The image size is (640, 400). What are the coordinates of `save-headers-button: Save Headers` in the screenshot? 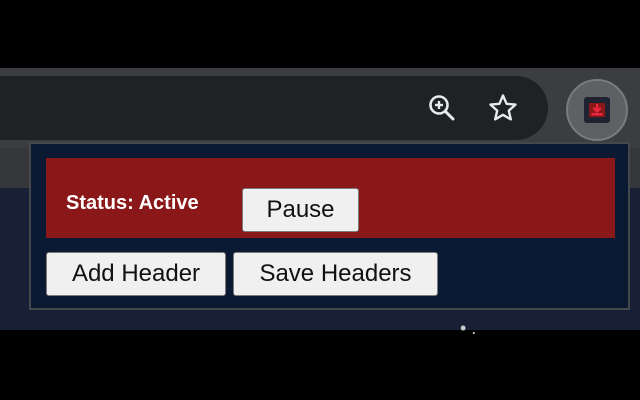 It's located at (335, 274).